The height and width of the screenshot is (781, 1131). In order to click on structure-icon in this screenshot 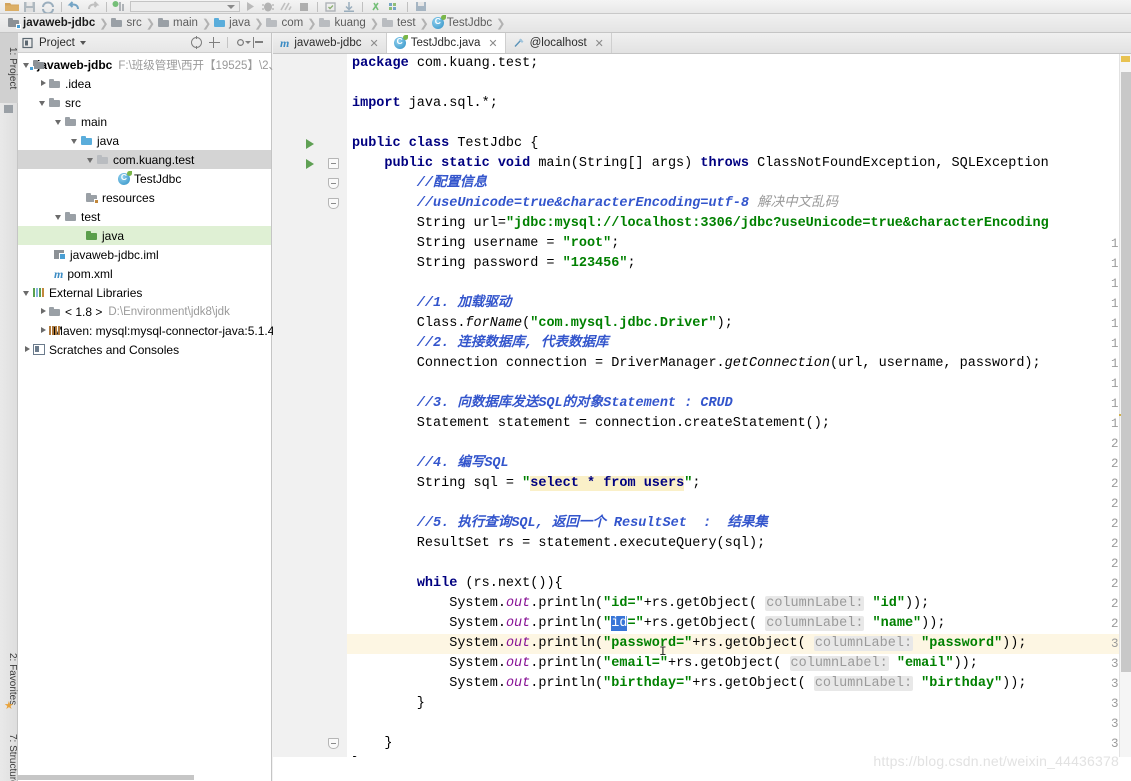, I will do `click(394, 6)`.